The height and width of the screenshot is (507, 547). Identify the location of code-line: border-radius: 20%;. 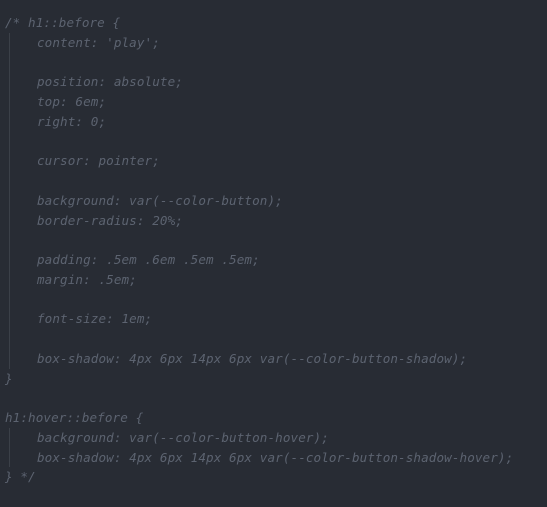
(273, 220).